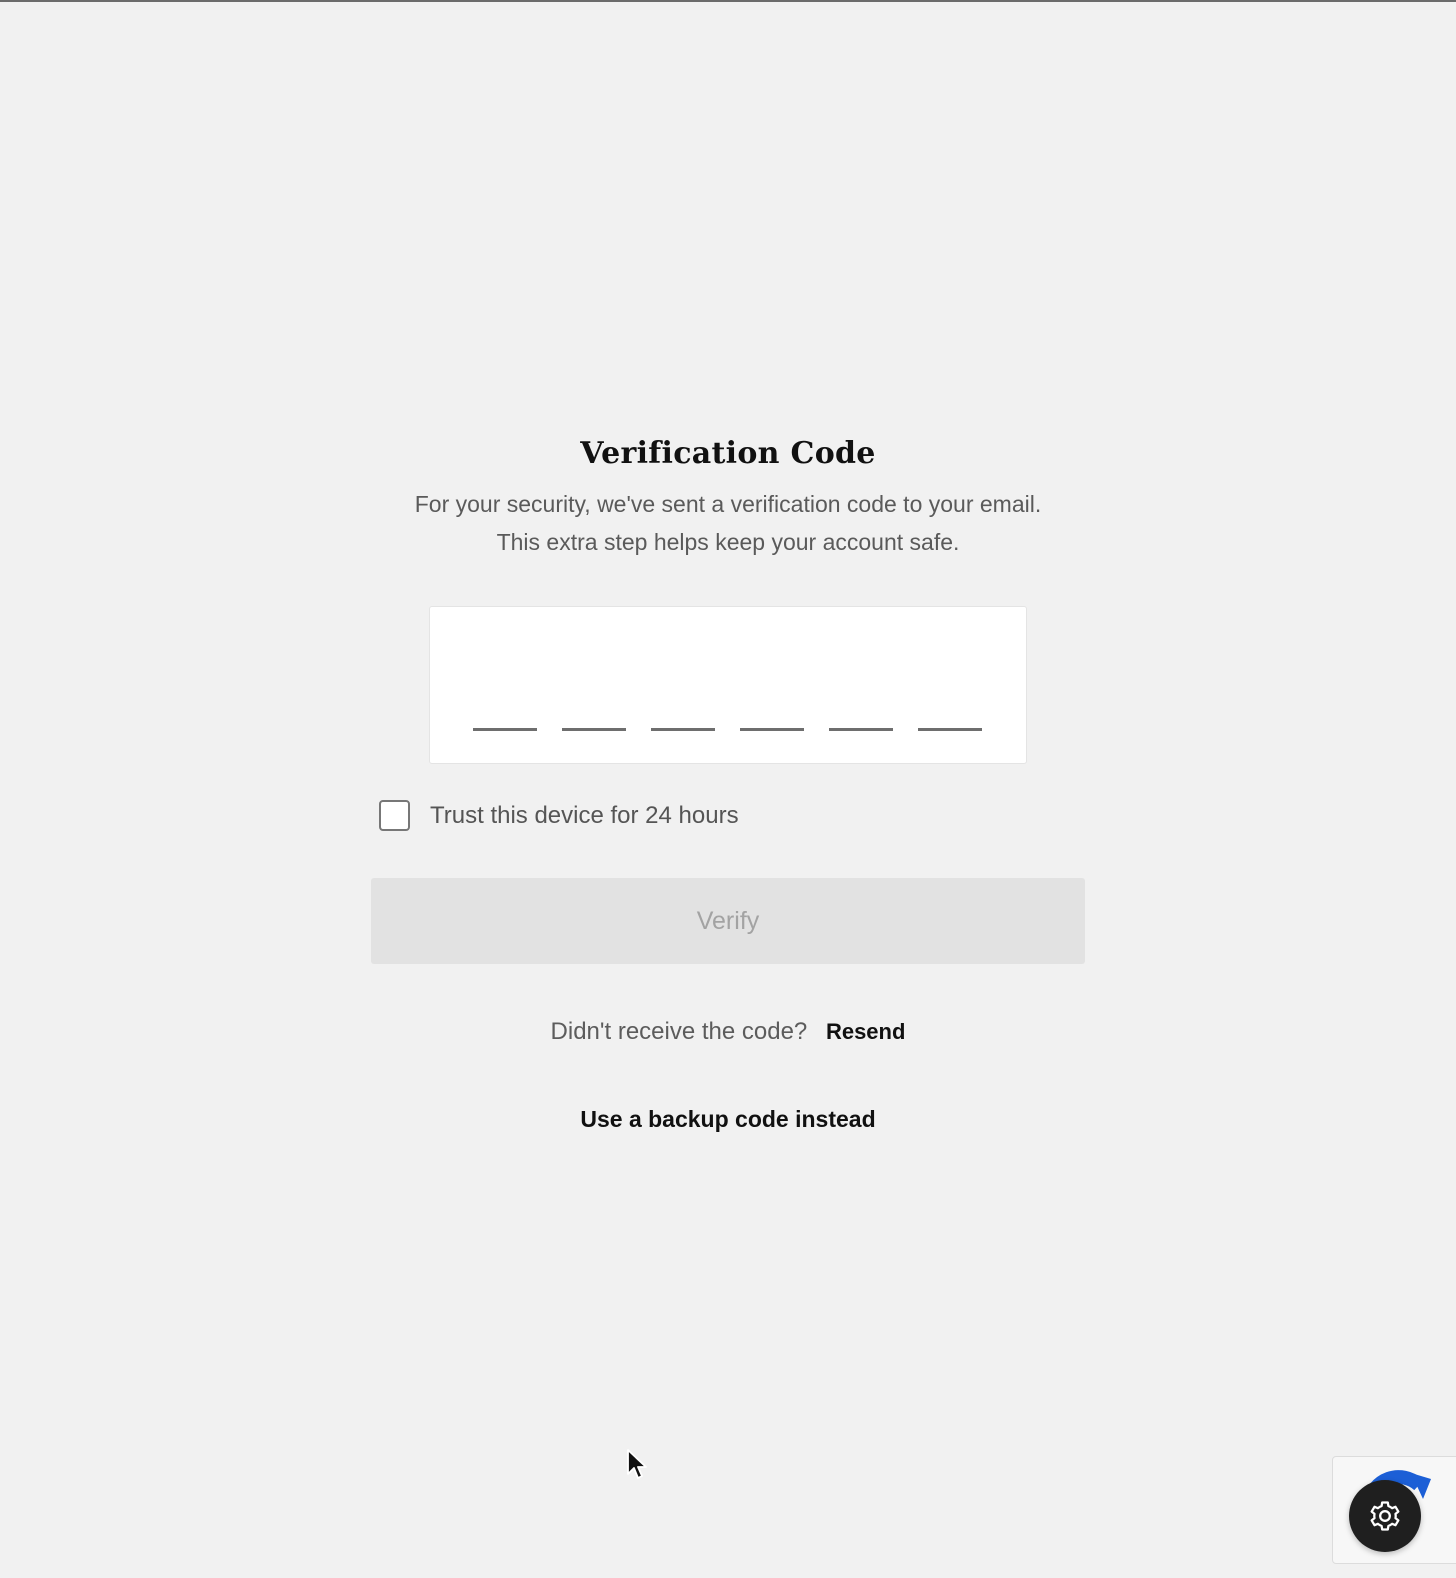  I want to click on verify-button: Verify, so click(728, 921).